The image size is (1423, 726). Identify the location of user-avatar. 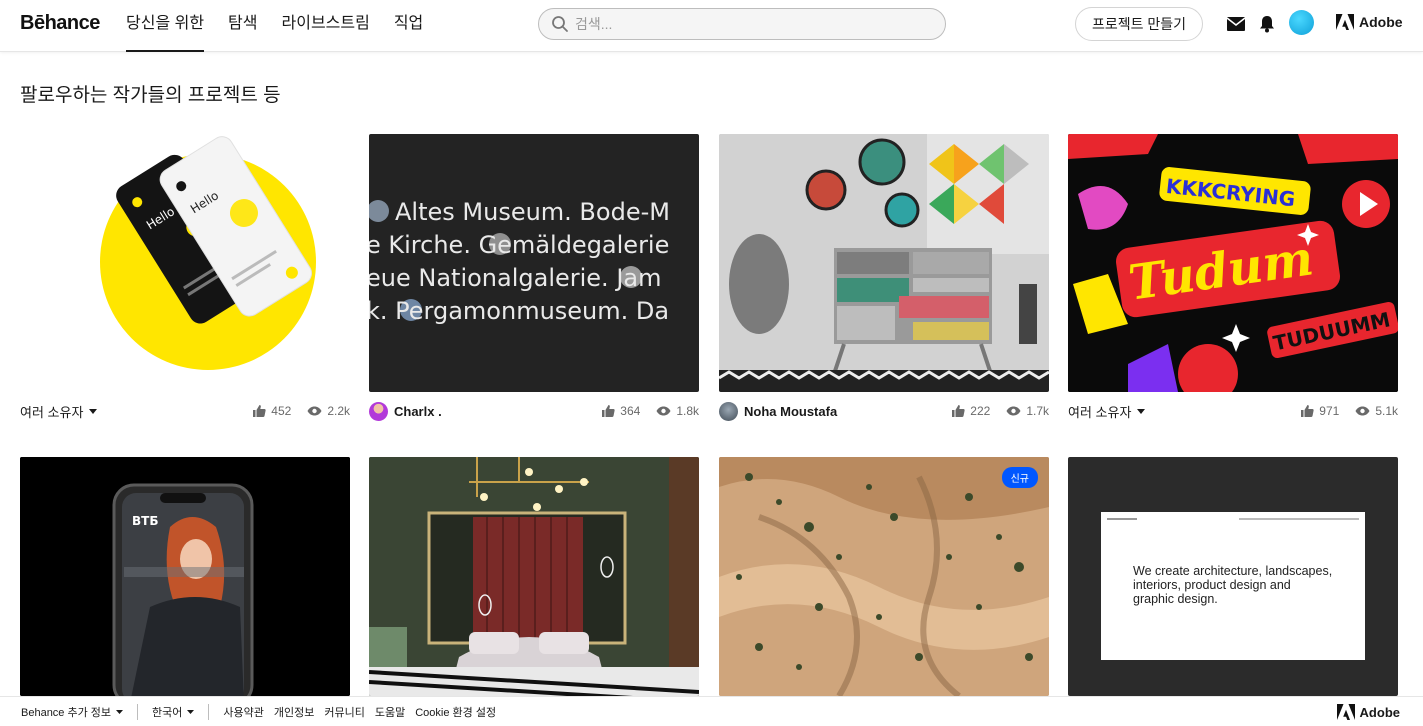
(1301, 22).